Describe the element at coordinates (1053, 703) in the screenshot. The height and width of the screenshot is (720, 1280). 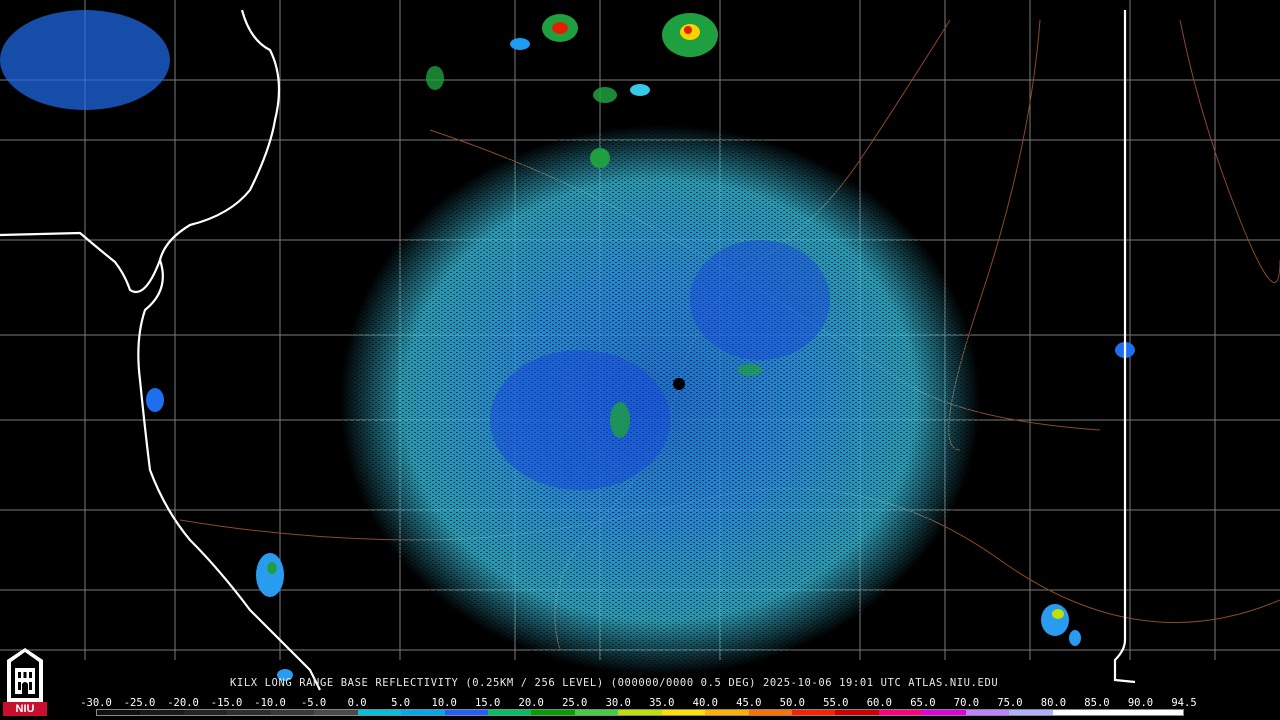
I see `scale-tick-label: 80.0` at that location.